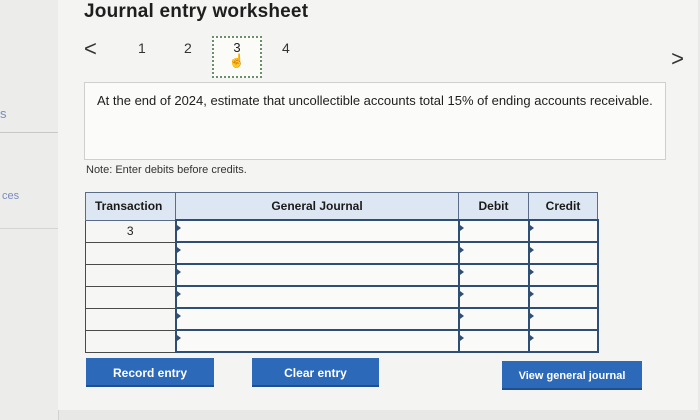 The width and height of the screenshot is (700, 420). Describe the element at coordinates (10, 196) in the screenshot. I see `sidebar-fragment-text: ces` at that location.